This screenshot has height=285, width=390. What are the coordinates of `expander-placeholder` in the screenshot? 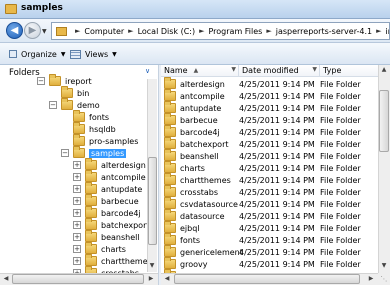 It's located at (65, 141).